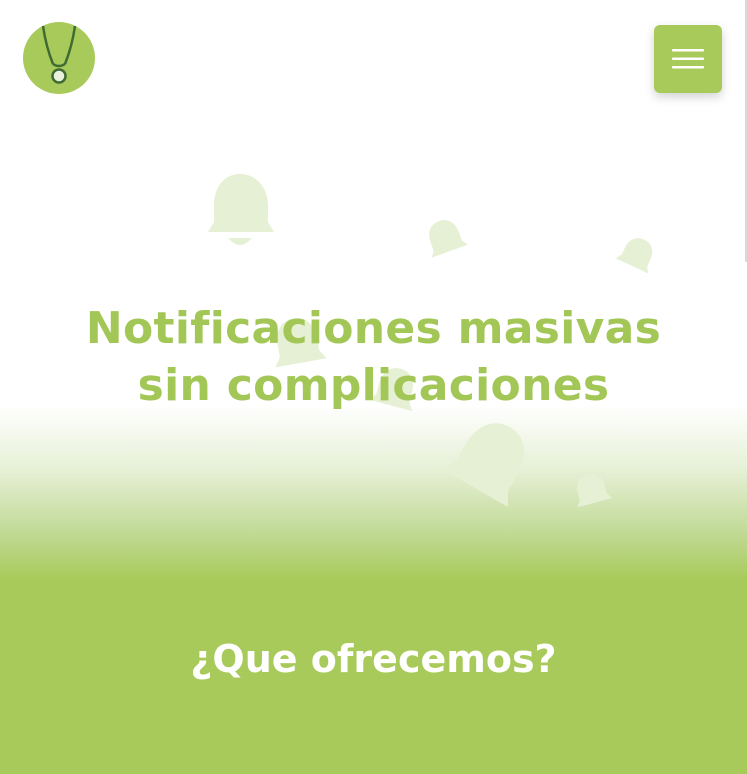  I want to click on hero-title-line-2: sin complicaciones, so click(373, 385).